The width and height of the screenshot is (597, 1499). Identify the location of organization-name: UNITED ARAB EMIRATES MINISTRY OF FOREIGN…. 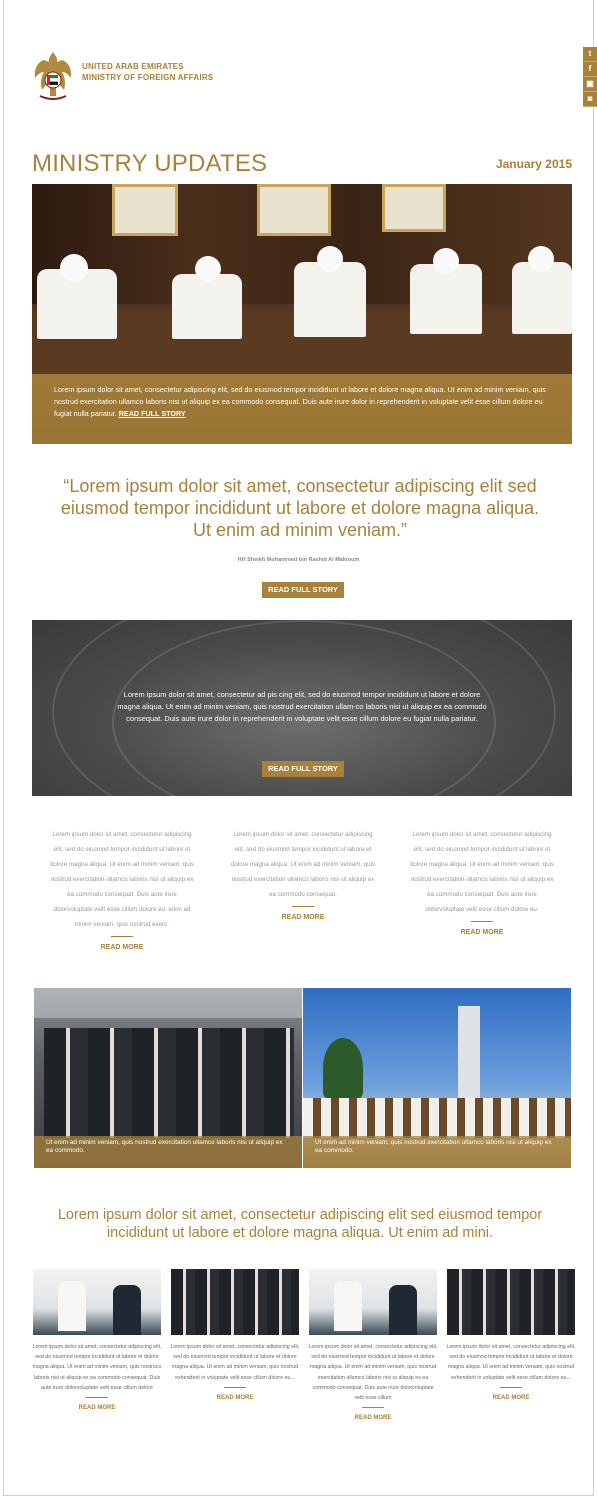
(148, 72).